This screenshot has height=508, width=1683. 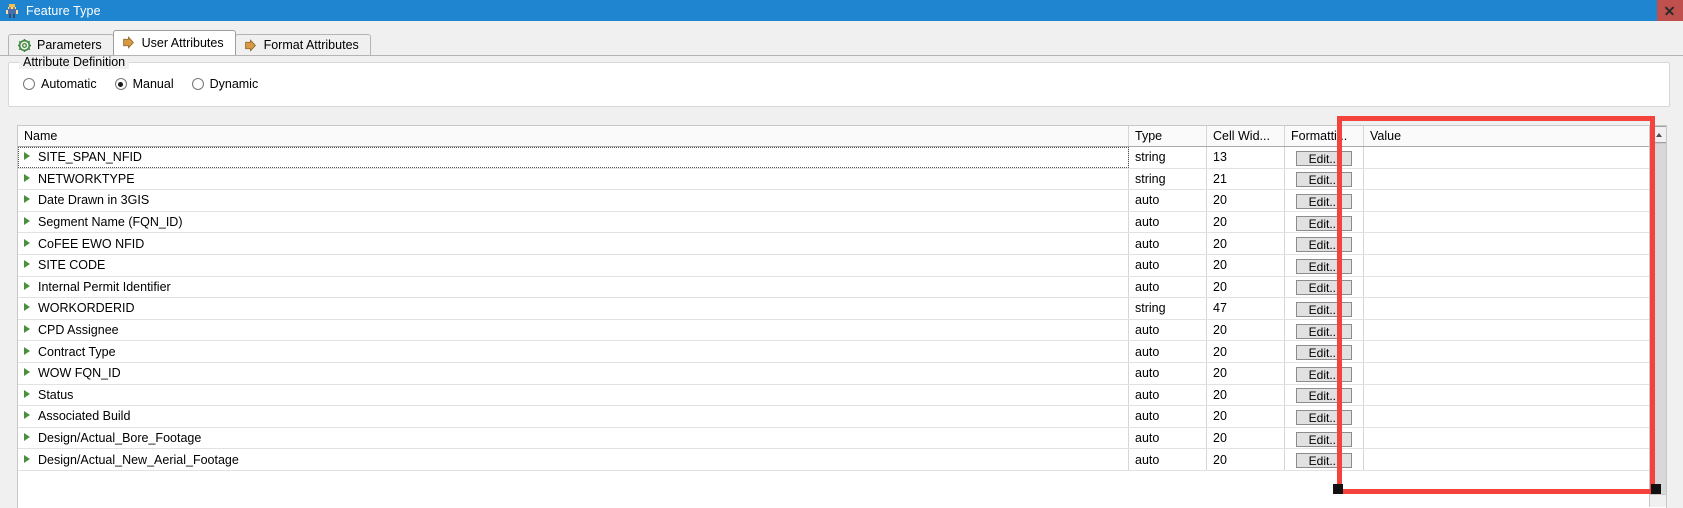 What do you see at coordinates (573, 395) in the screenshot?
I see `cell-name: Status` at bounding box center [573, 395].